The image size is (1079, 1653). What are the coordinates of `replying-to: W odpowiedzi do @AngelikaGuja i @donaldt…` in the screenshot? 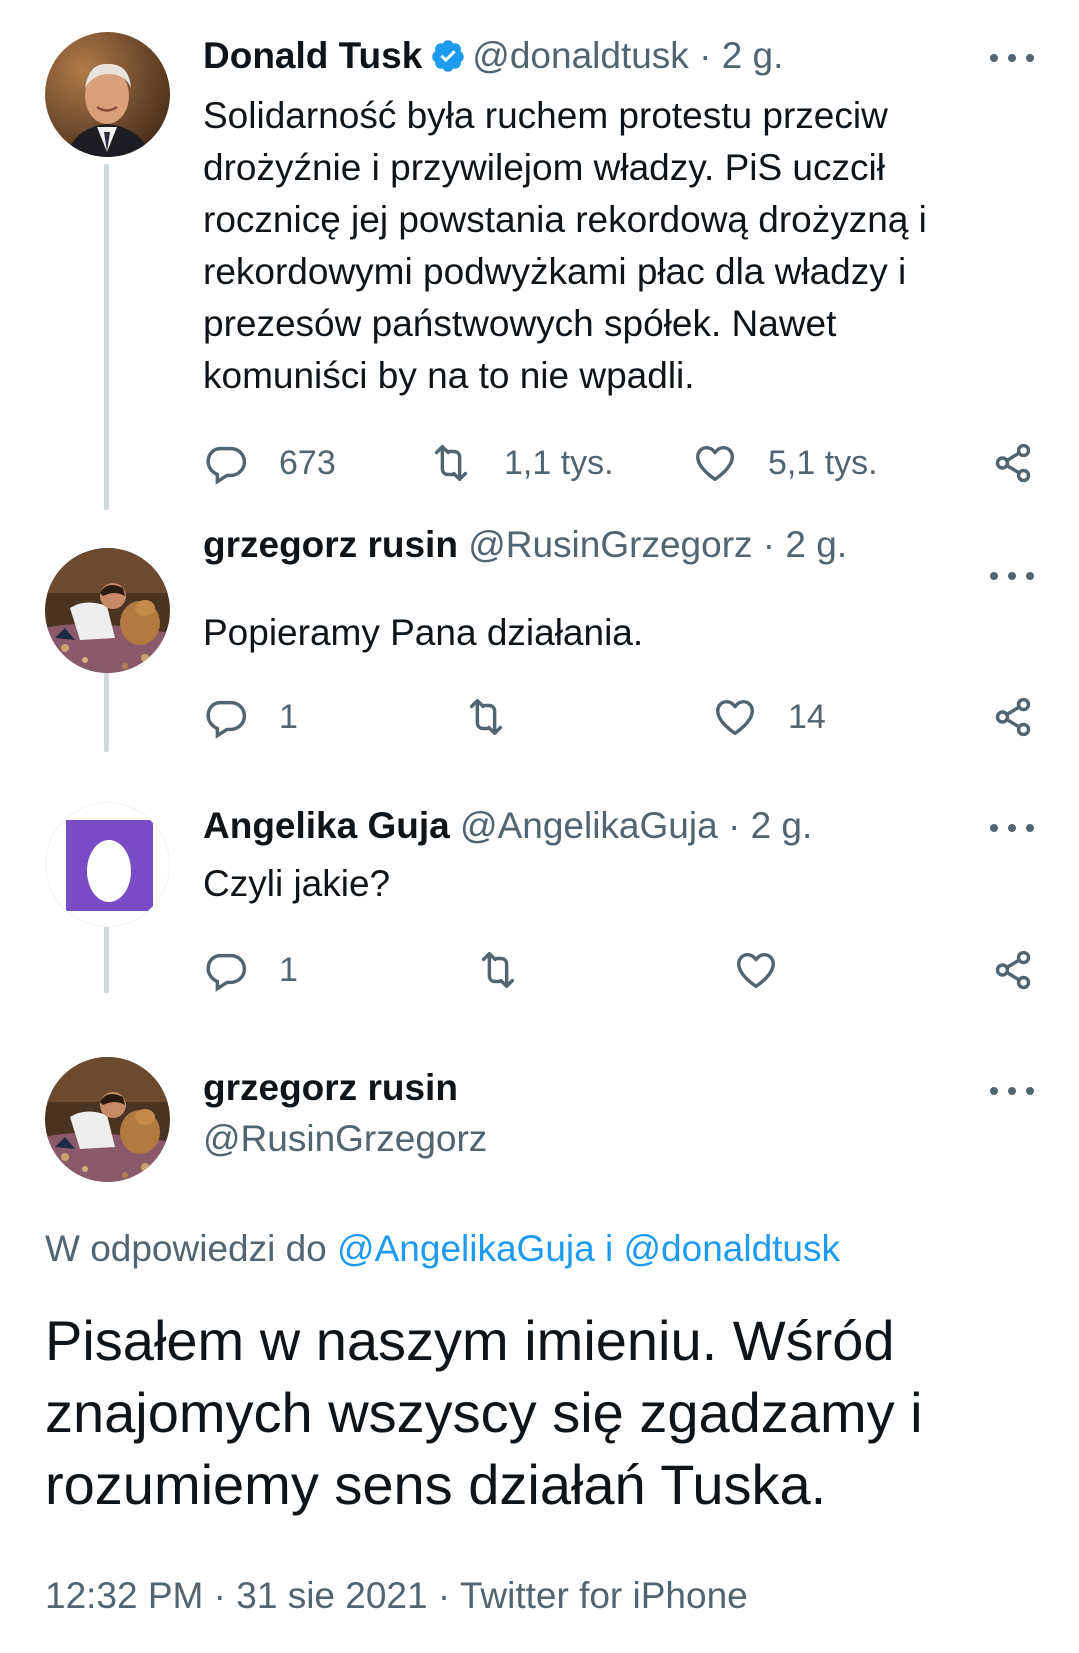 It's located at (442, 1249).